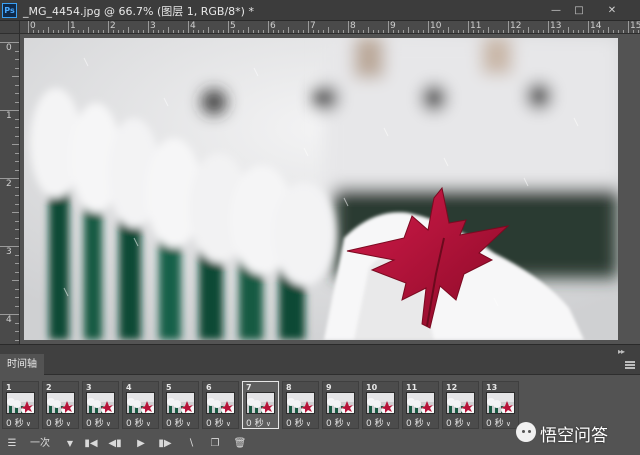  What do you see at coordinates (60, 405) in the screenshot?
I see `animation-frame: 2 0 秒 ∨` at bounding box center [60, 405].